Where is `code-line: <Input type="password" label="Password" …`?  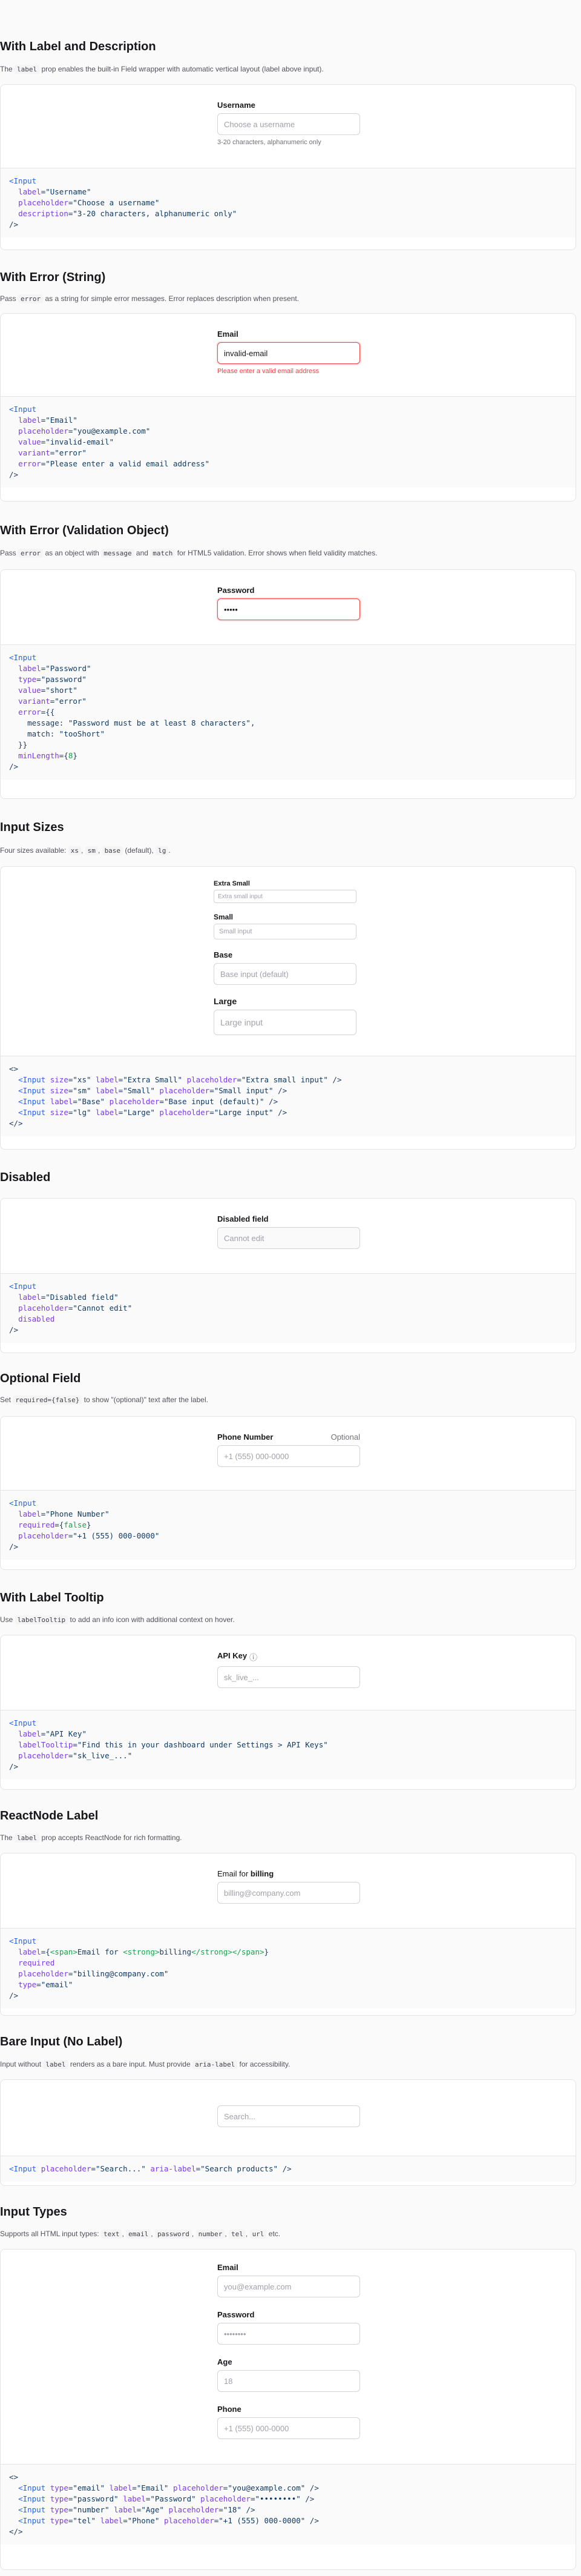 code-line: <Input type="password" label="Password" … is located at coordinates (167, 2498).